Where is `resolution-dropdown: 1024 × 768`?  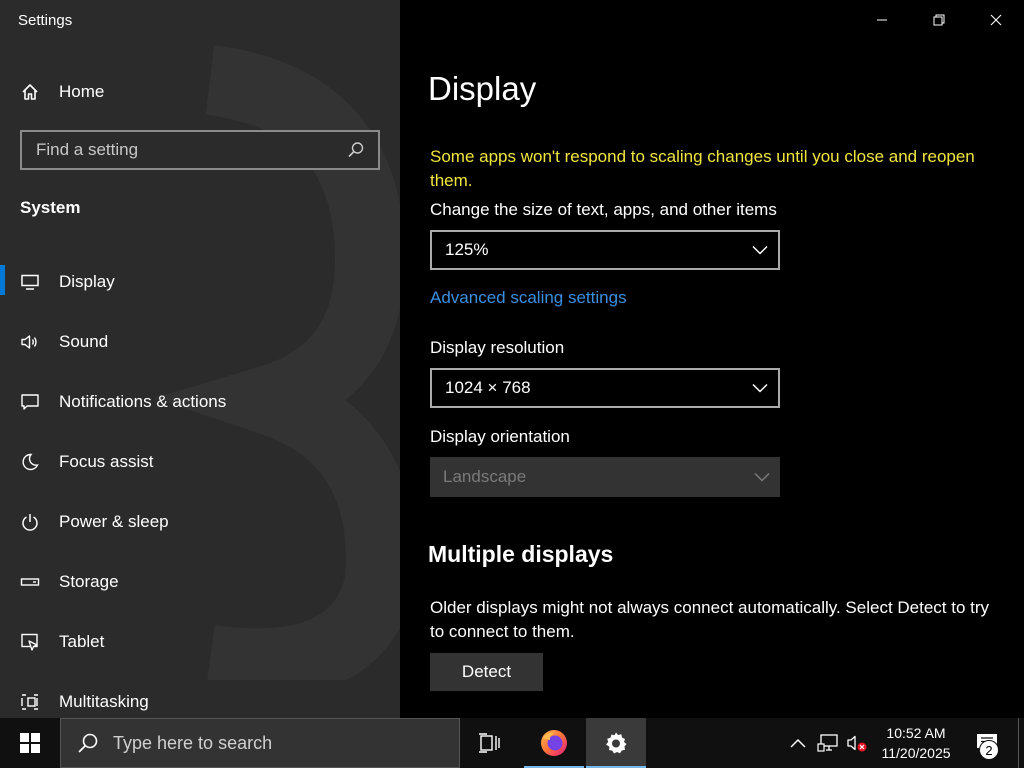
resolution-dropdown: 1024 × 768 is located at coordinates (605, 388).